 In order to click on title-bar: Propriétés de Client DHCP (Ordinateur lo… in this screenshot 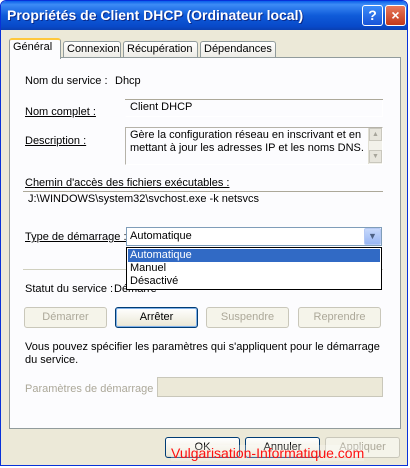, I will do `click(204, 15)`.